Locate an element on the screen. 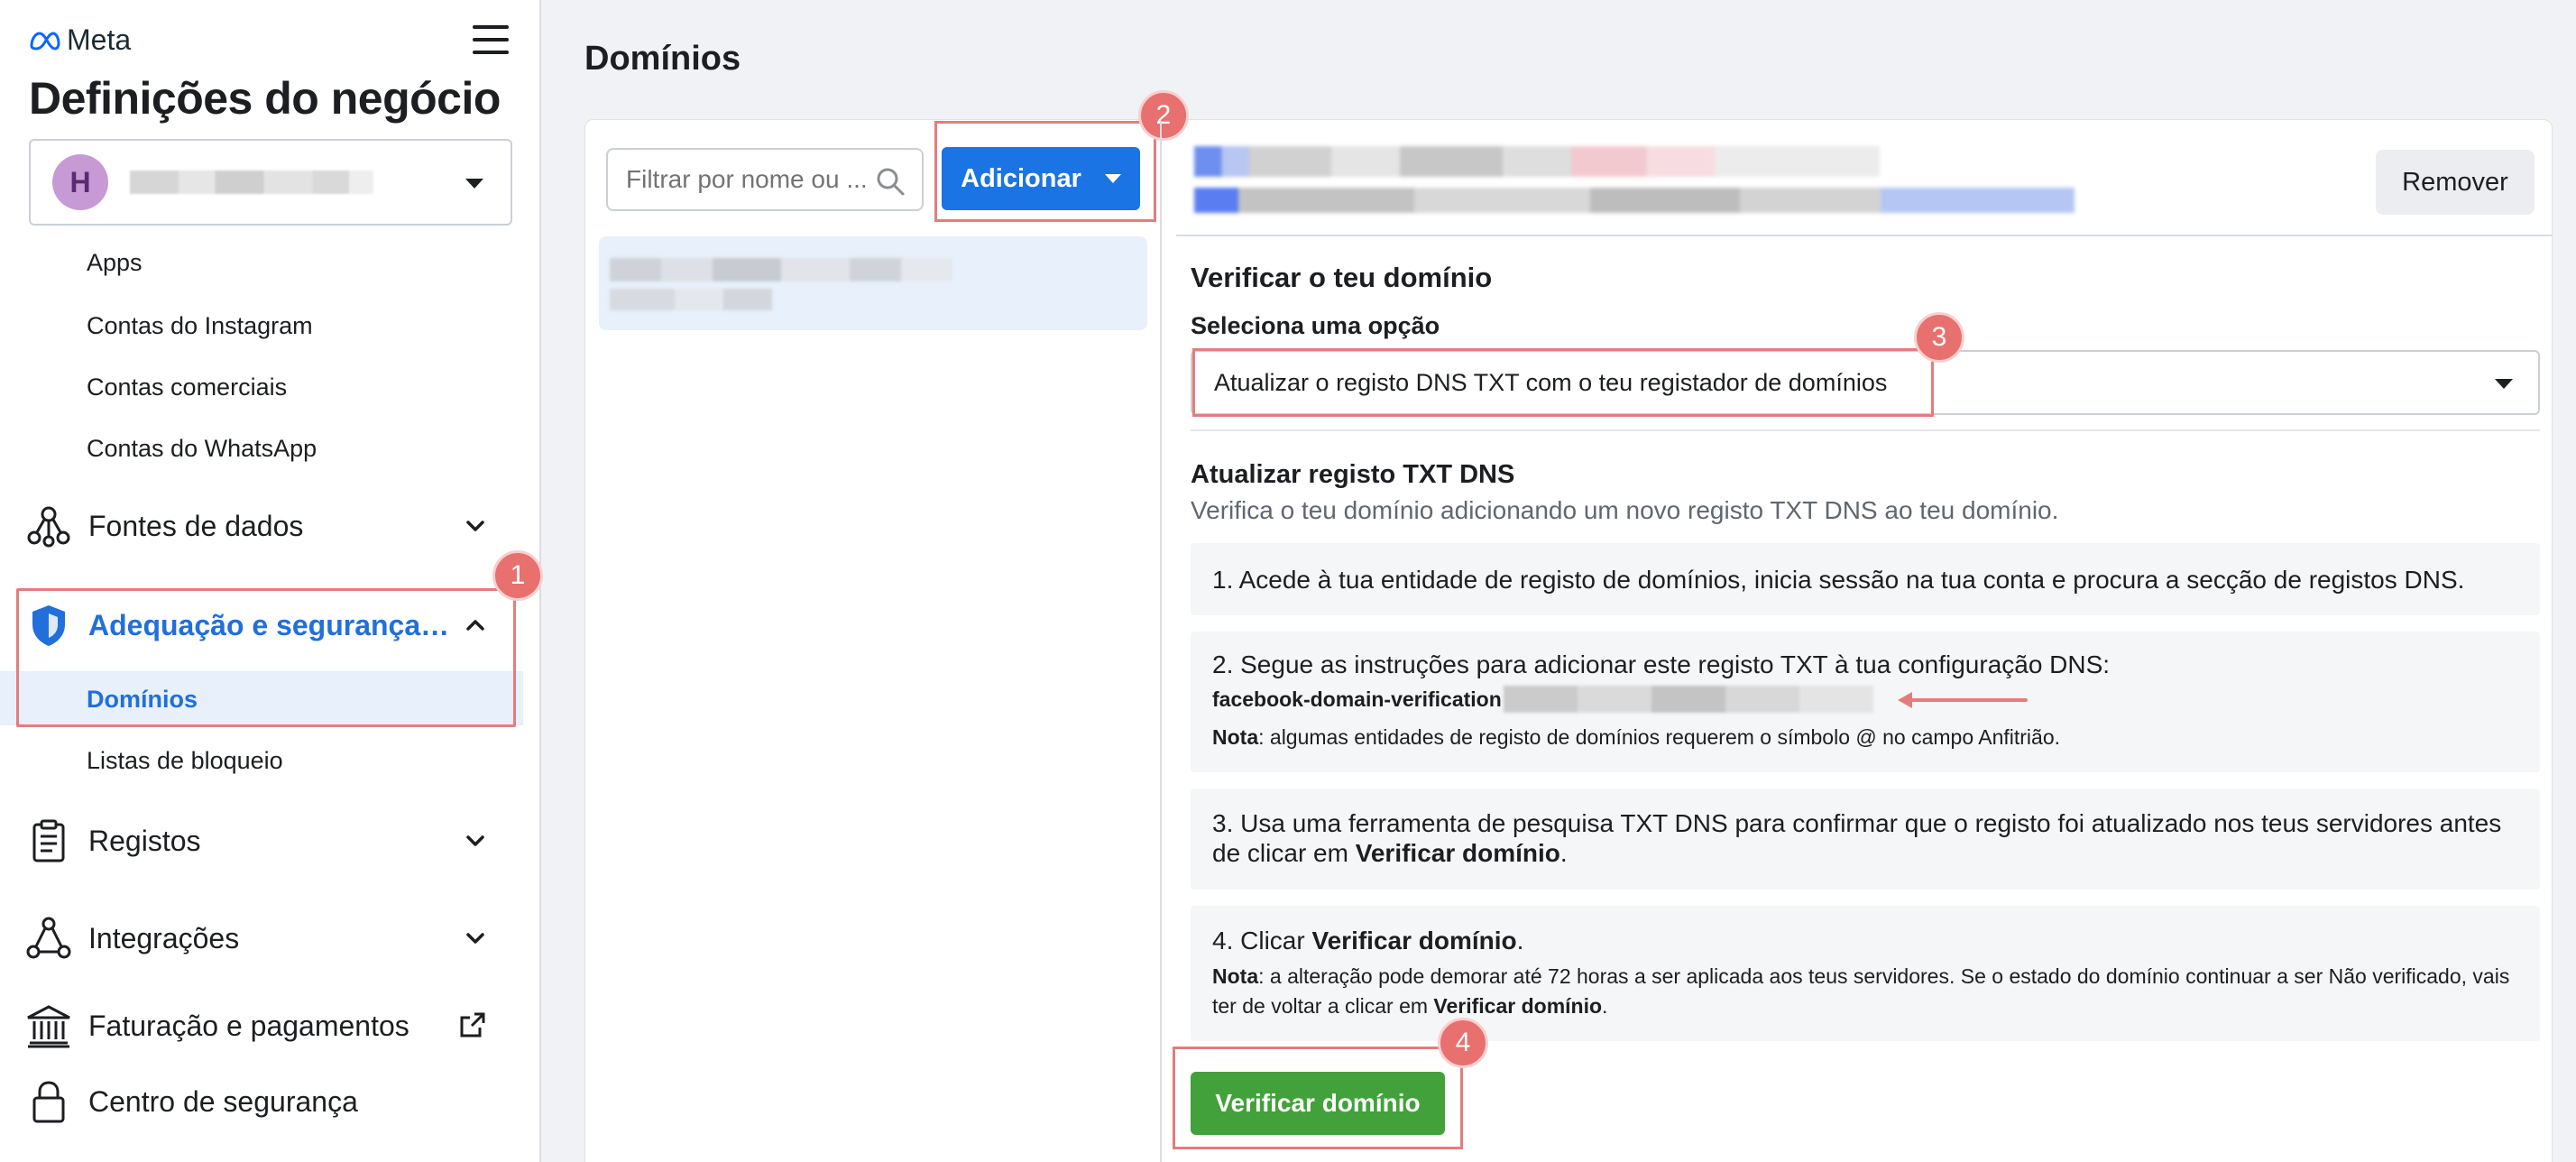  dns-record-key: facebook-domain-verification is located at coordinates (1357, 699).